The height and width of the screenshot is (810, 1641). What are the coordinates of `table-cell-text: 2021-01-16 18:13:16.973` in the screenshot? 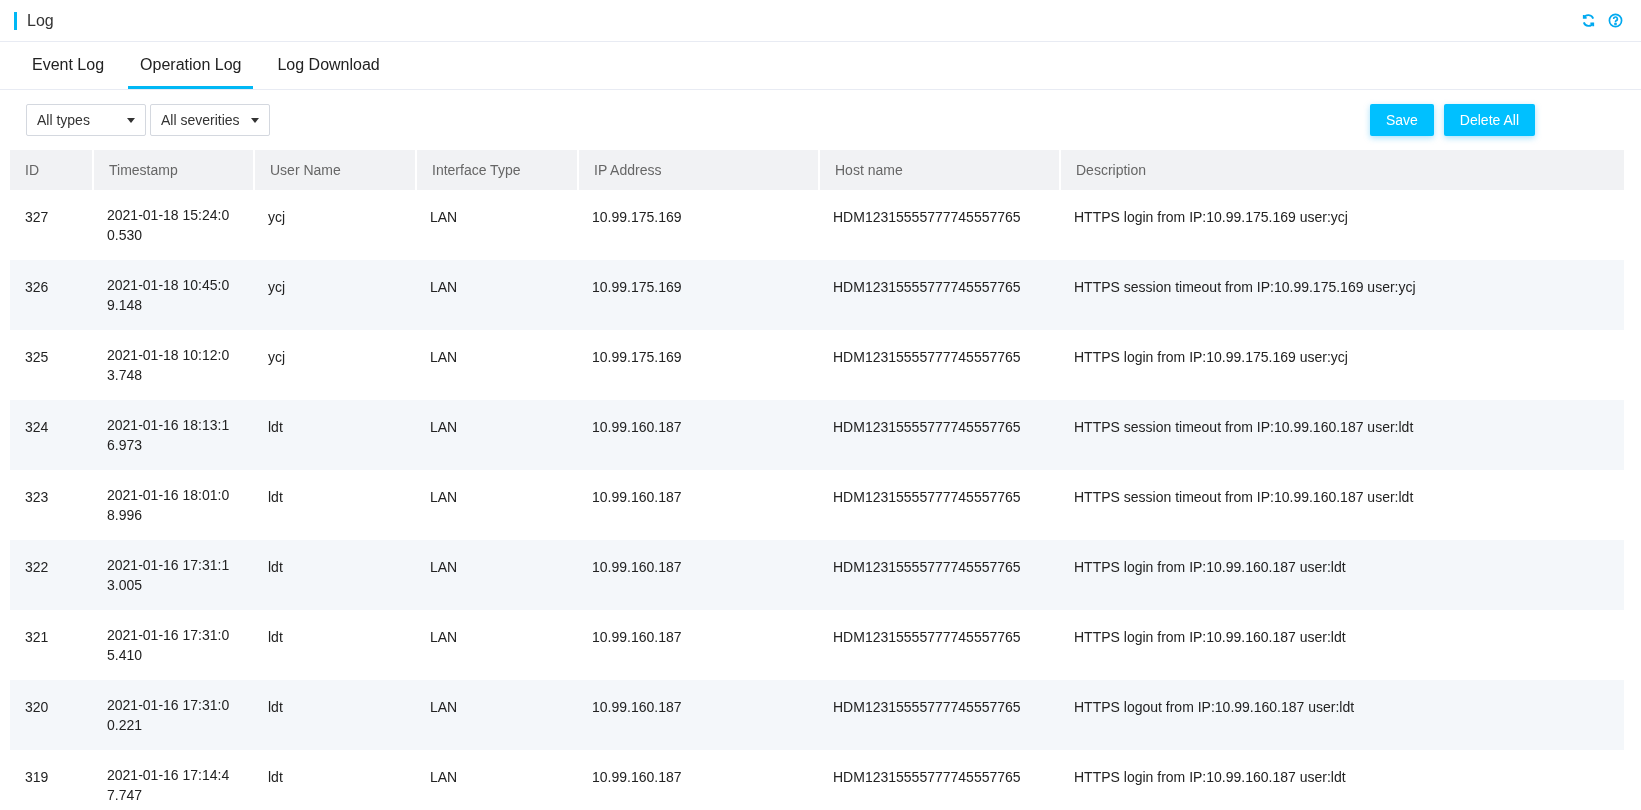 It's located at (169, 435).